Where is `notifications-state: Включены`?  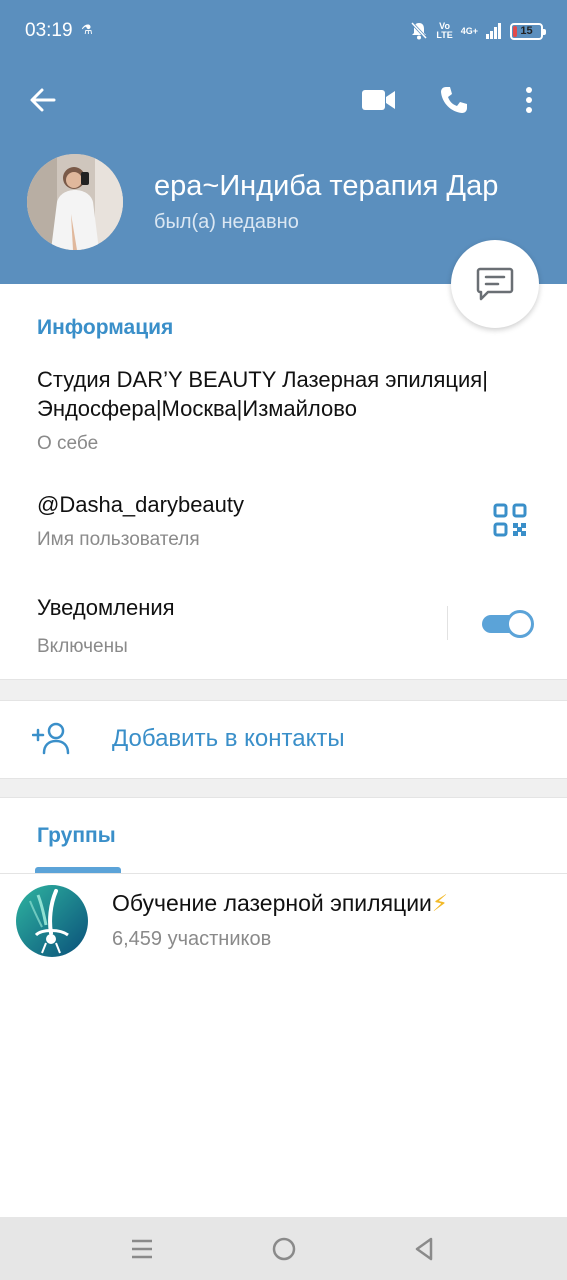 notifications-state: Включены is located at coordinates (82, 646).